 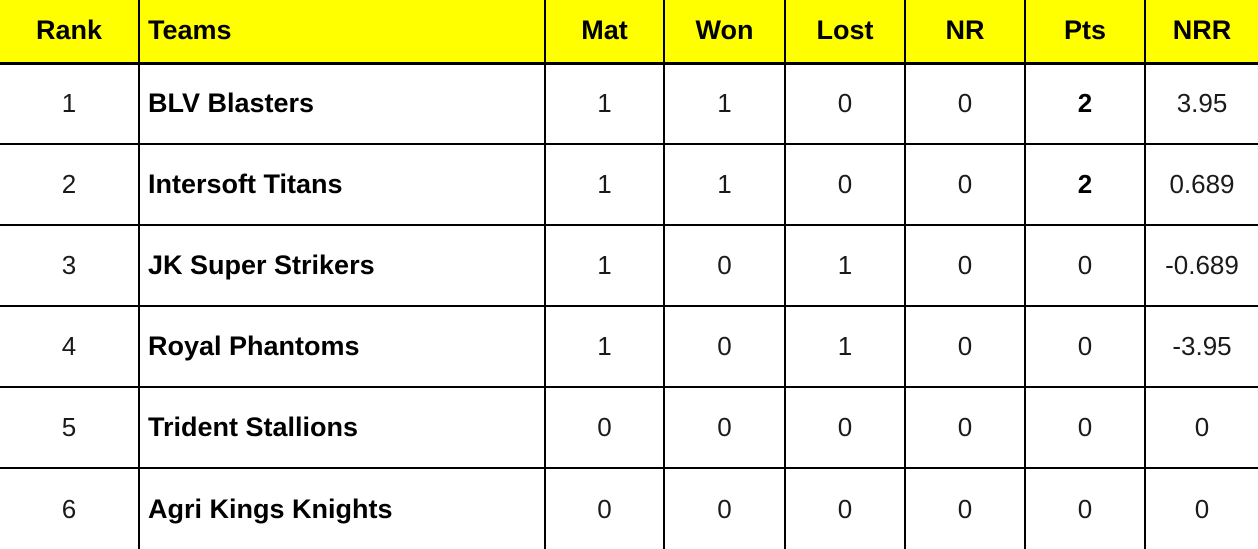 I want to click on cell-rank: 3, so click(x=70, y=266).